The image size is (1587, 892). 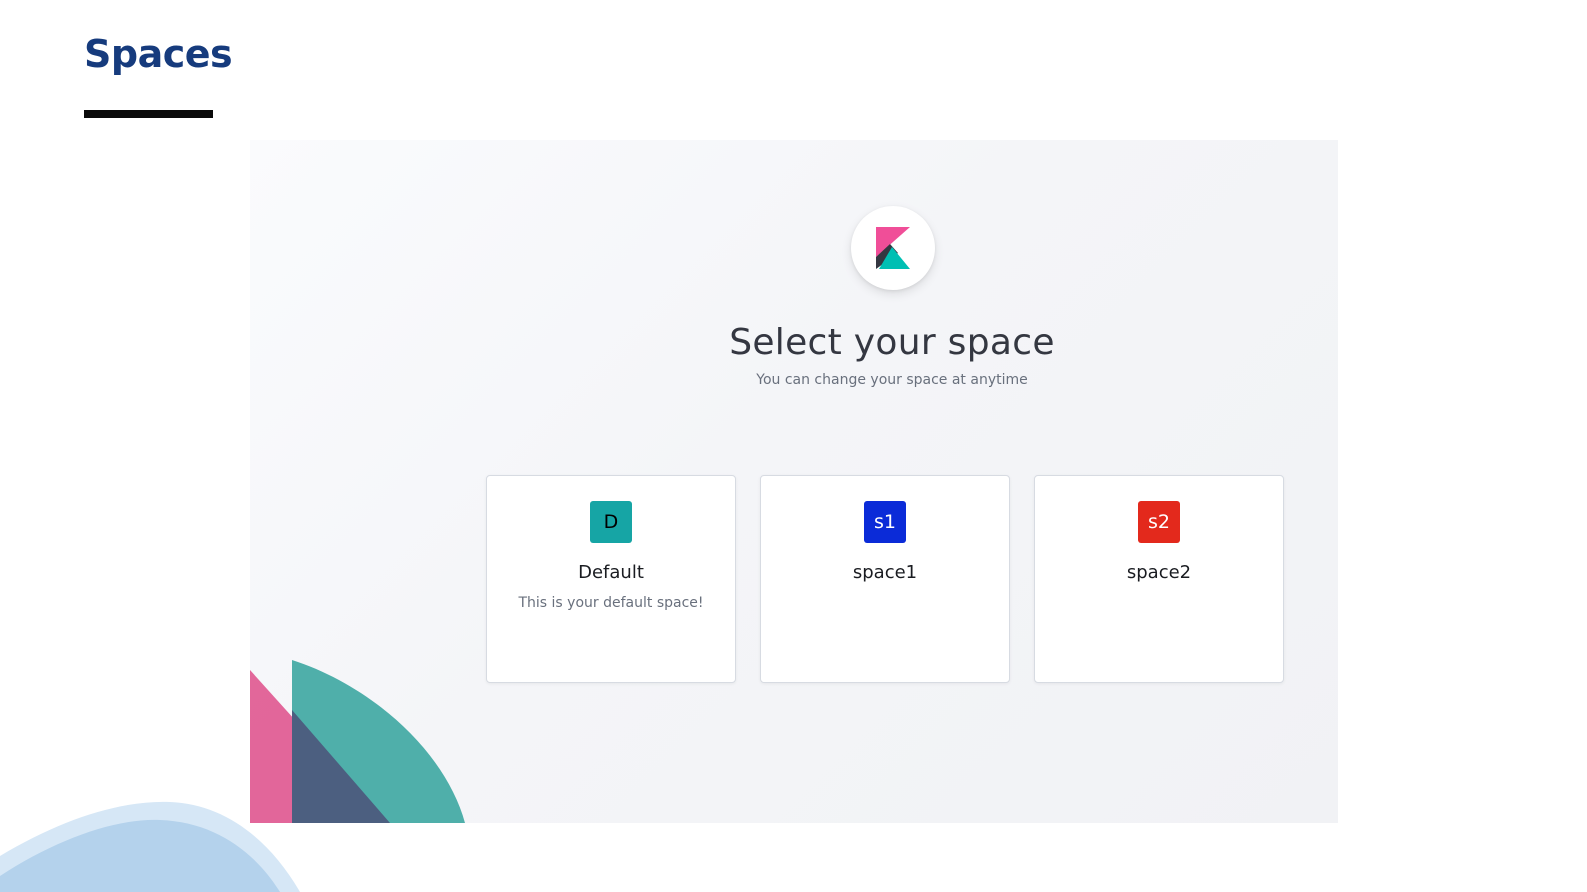 What do you see at coordinates (611, 572) in the screenshot?
I see `space-name: Default` at bounding box center [611, 572].